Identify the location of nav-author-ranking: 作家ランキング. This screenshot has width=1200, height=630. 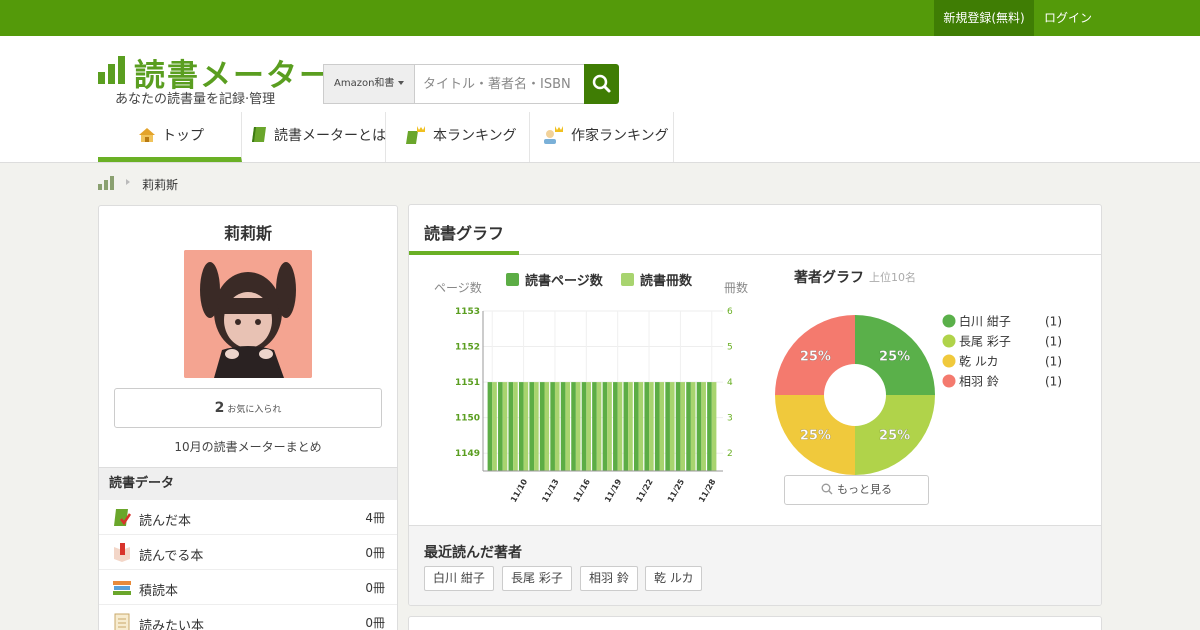
(602, 137).